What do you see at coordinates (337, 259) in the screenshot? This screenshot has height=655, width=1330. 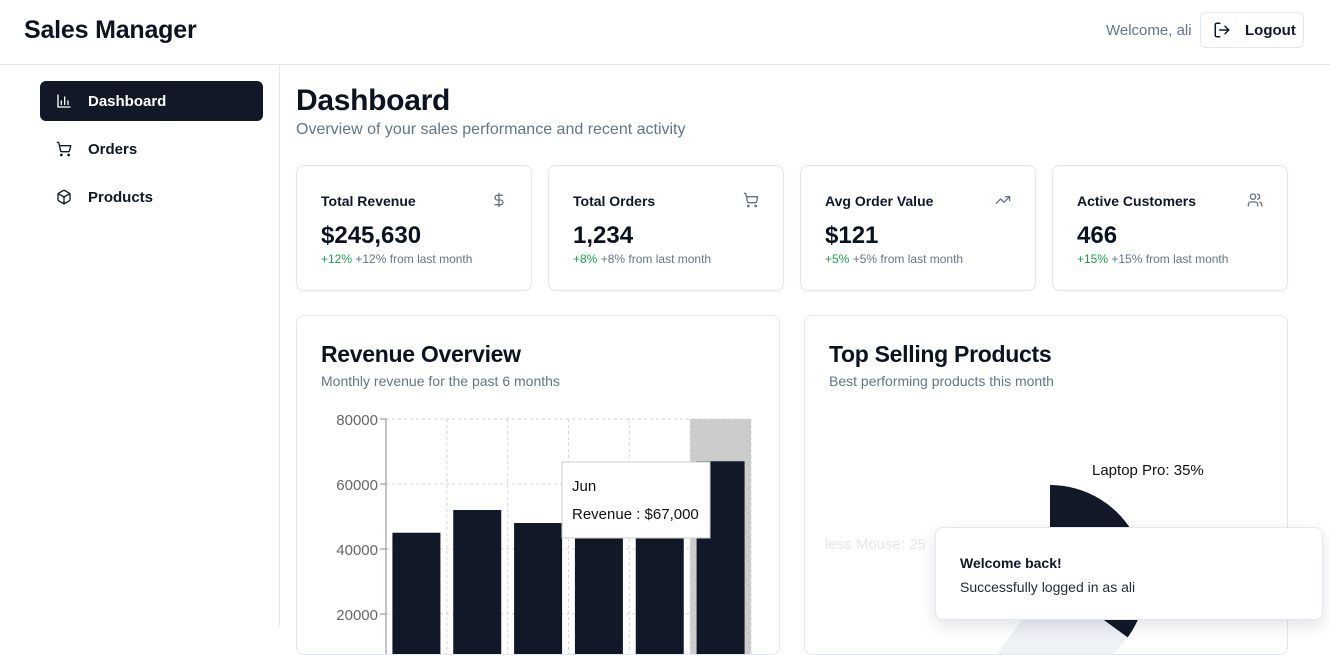 I see `stat-change-percent: +12%` at bounding box center [337, 259].